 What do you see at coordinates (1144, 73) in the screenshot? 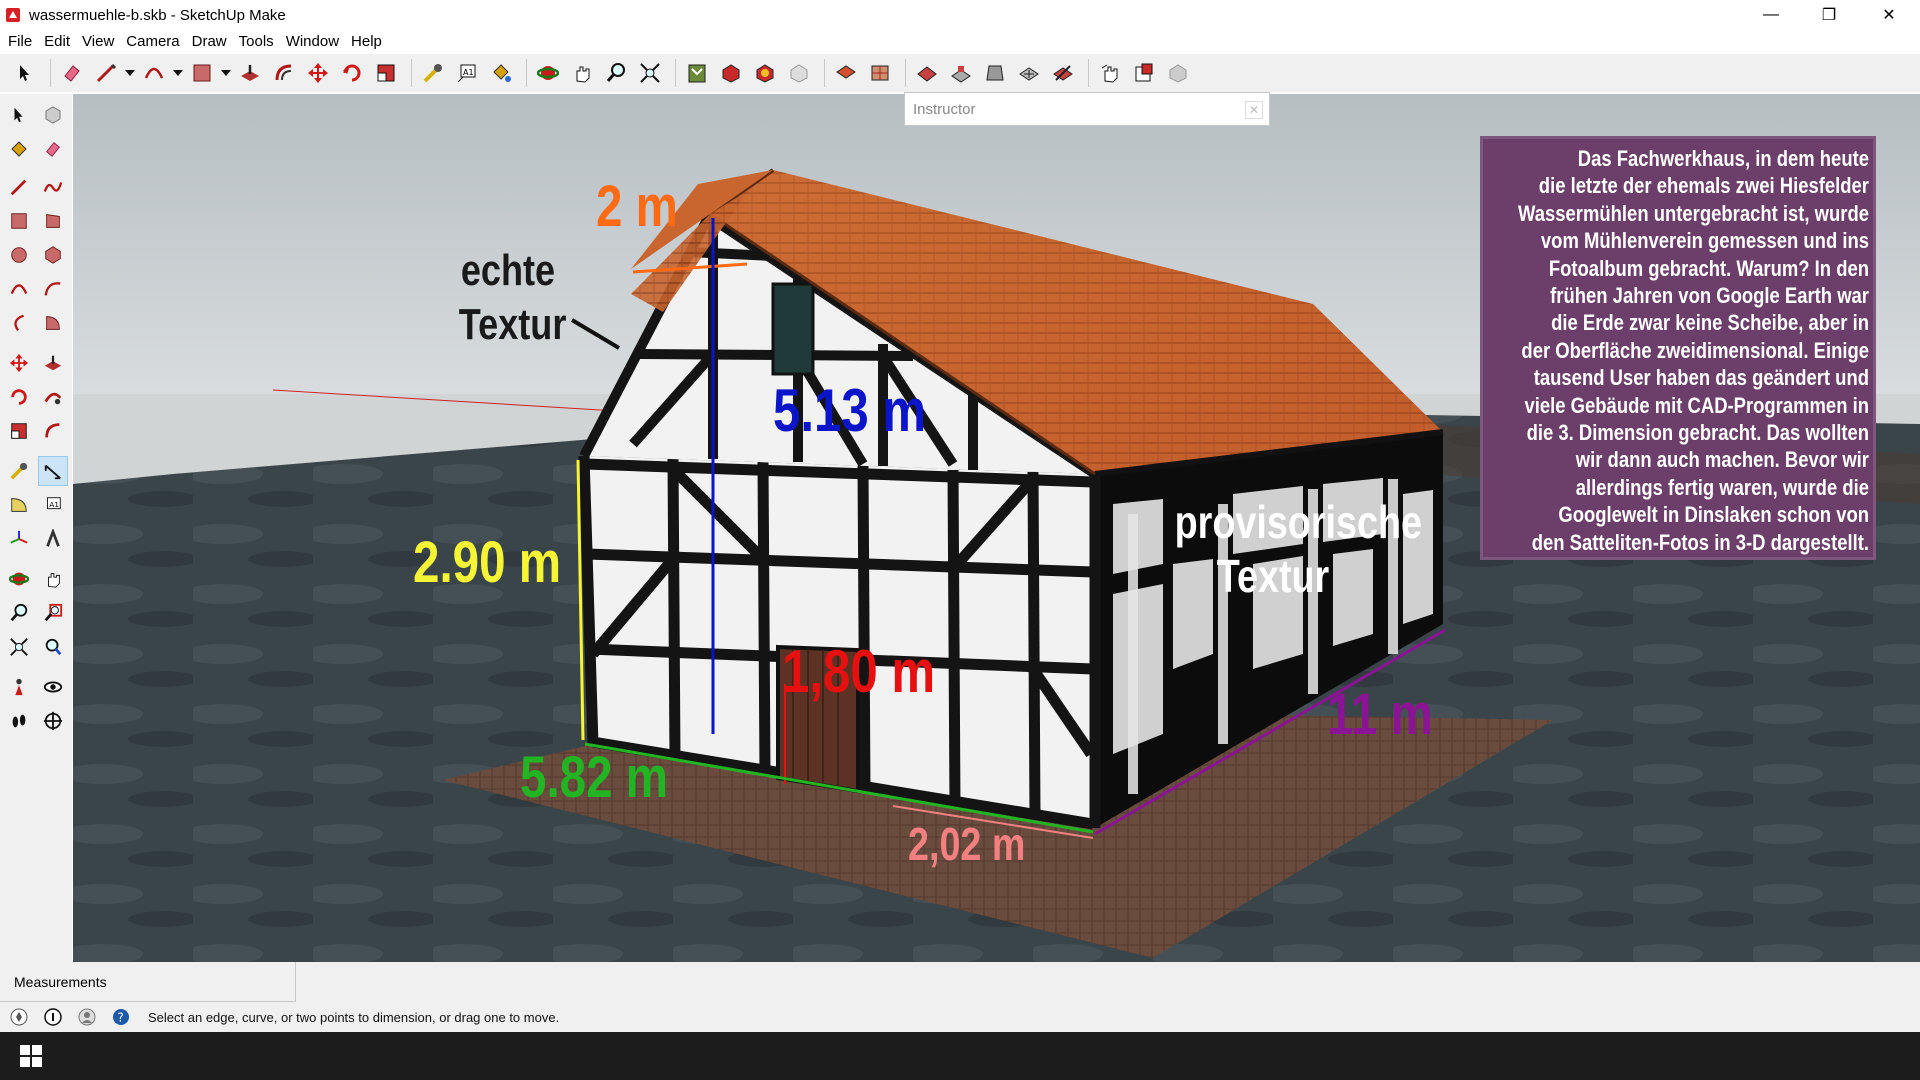
I see `model-info-button` at bounding box center [1144, 73].